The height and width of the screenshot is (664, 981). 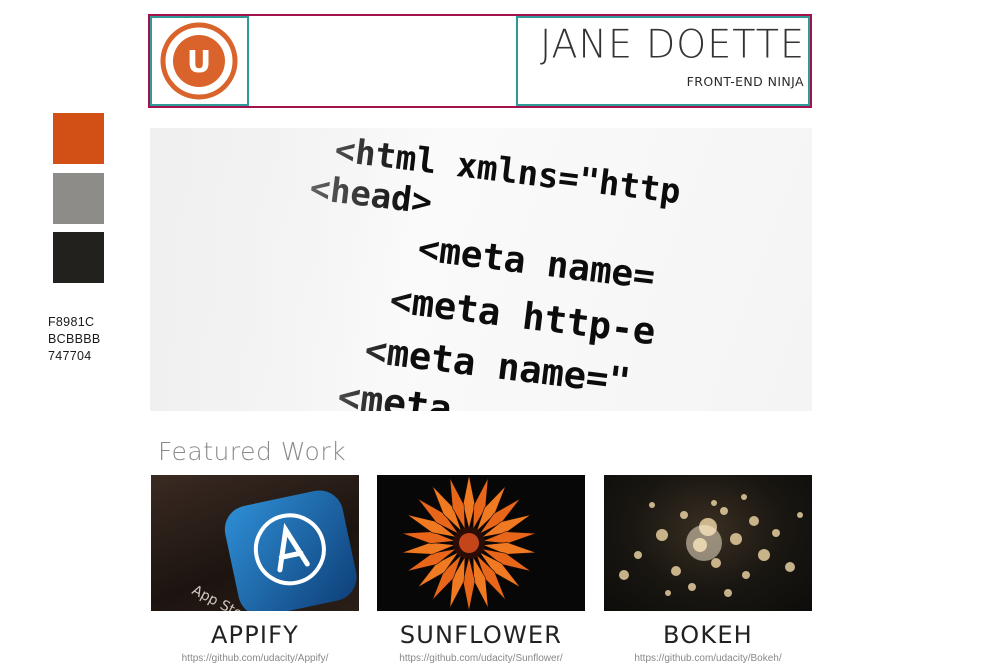 I want to click on logo: U, so click(x=199, y=61).